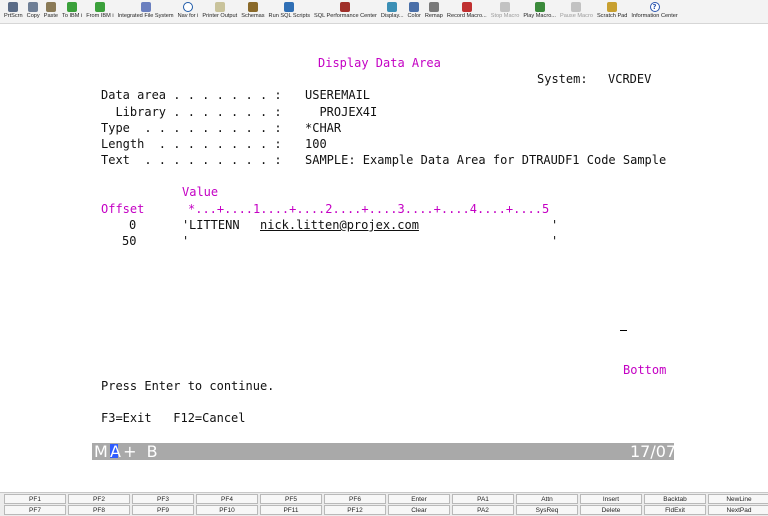  I want to click on remap-icon, so click(433, 7).